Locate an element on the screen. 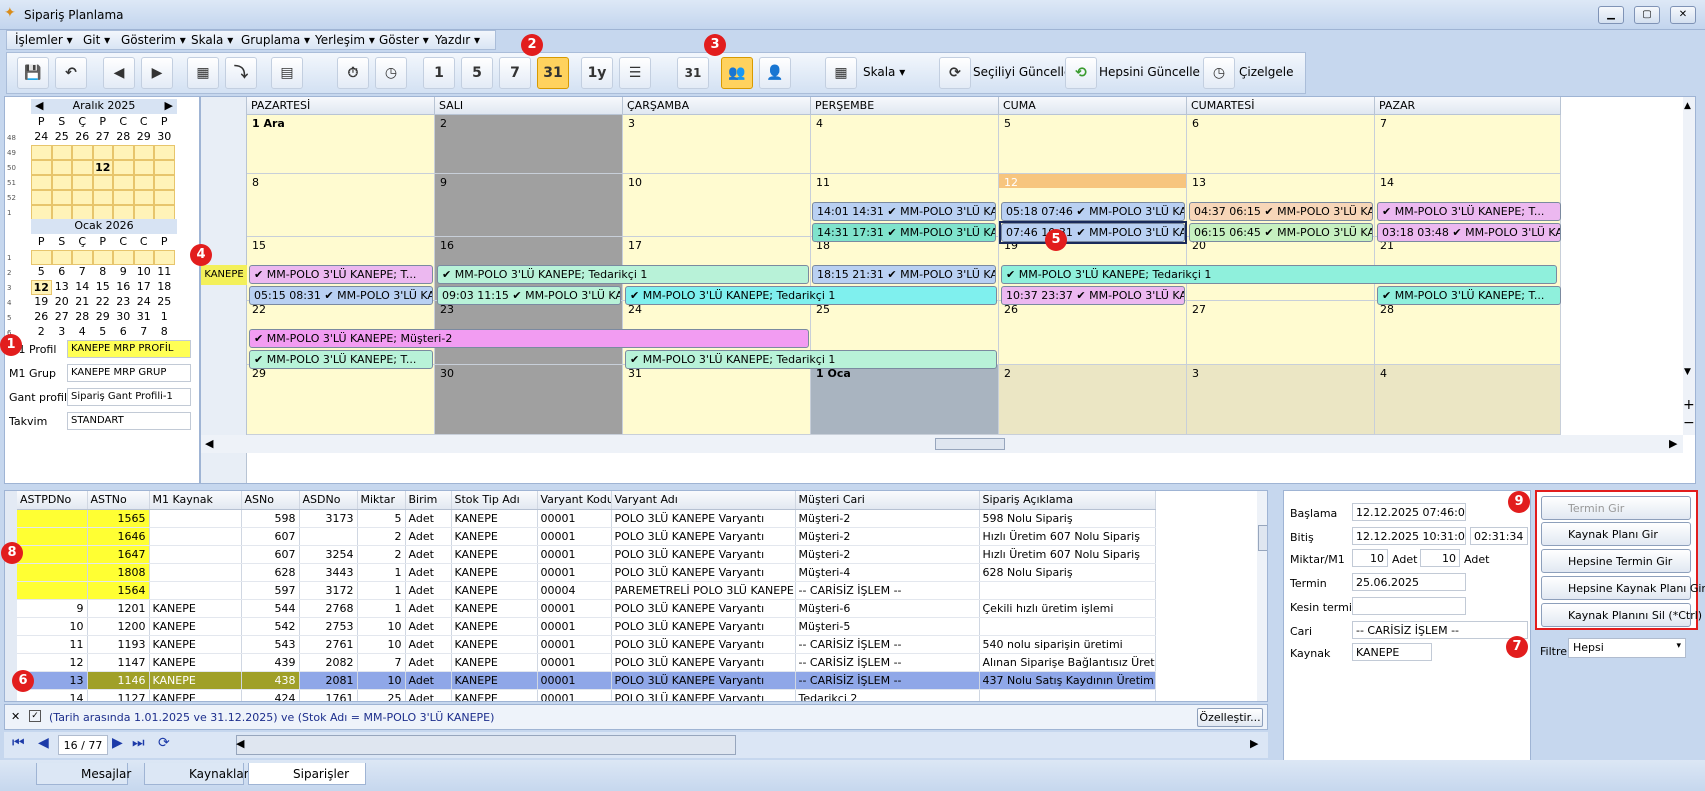 This screenshot has height=791, width=1705. menu-gosterim: Gösterim ▾ is located at coordinates (153, 40).